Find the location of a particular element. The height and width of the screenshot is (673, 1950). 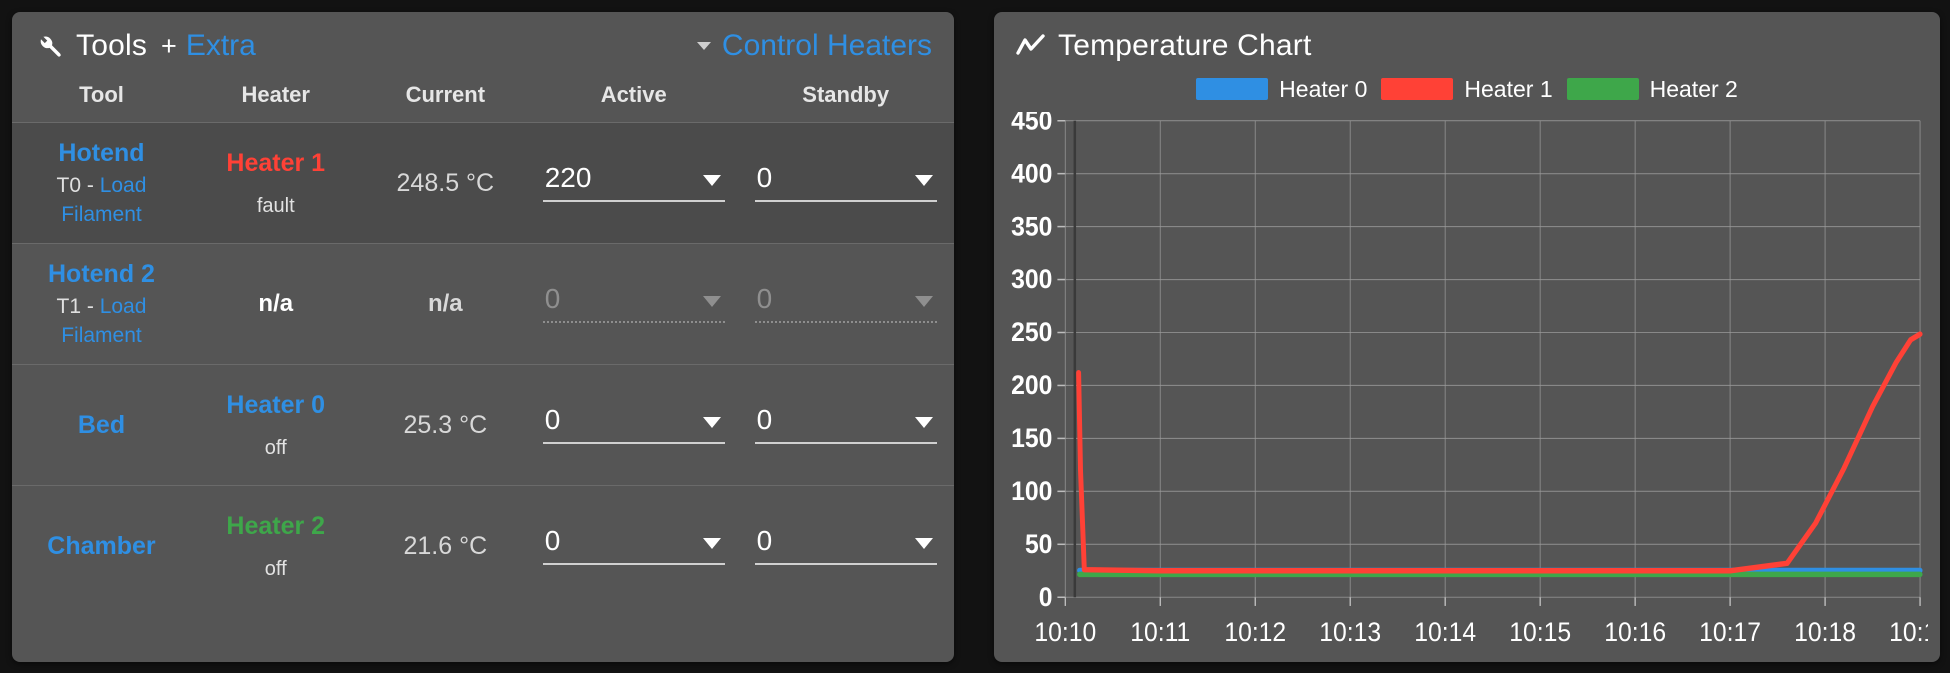

tools-table-head: Tool Heater Current Active Standby is located at coordinates (483, 98).